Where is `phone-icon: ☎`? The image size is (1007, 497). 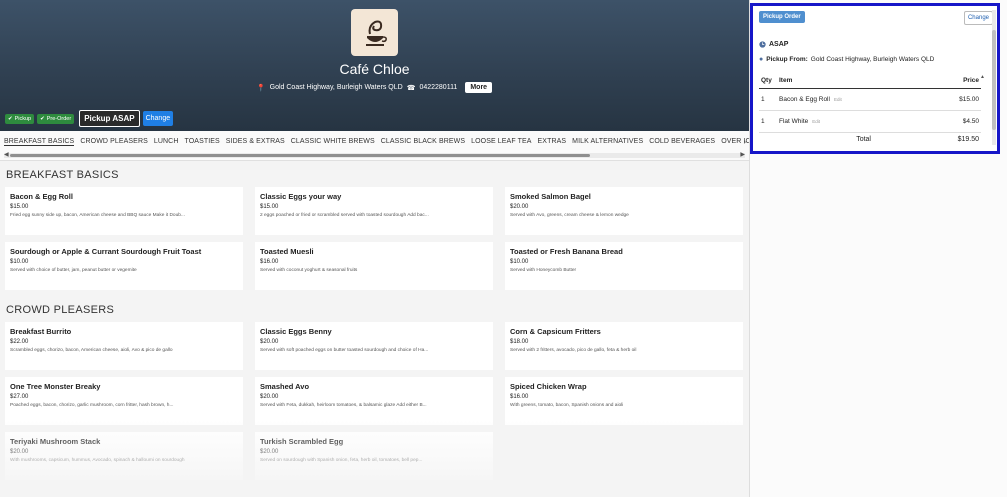
phone-icon: ☎ is located at coordinates (411, 88).